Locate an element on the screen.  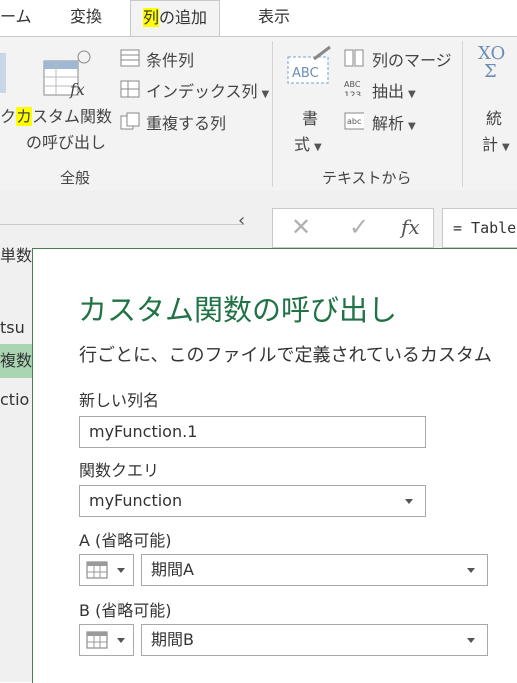
commit-icon: ✓ is located at coordinates (359, 227).